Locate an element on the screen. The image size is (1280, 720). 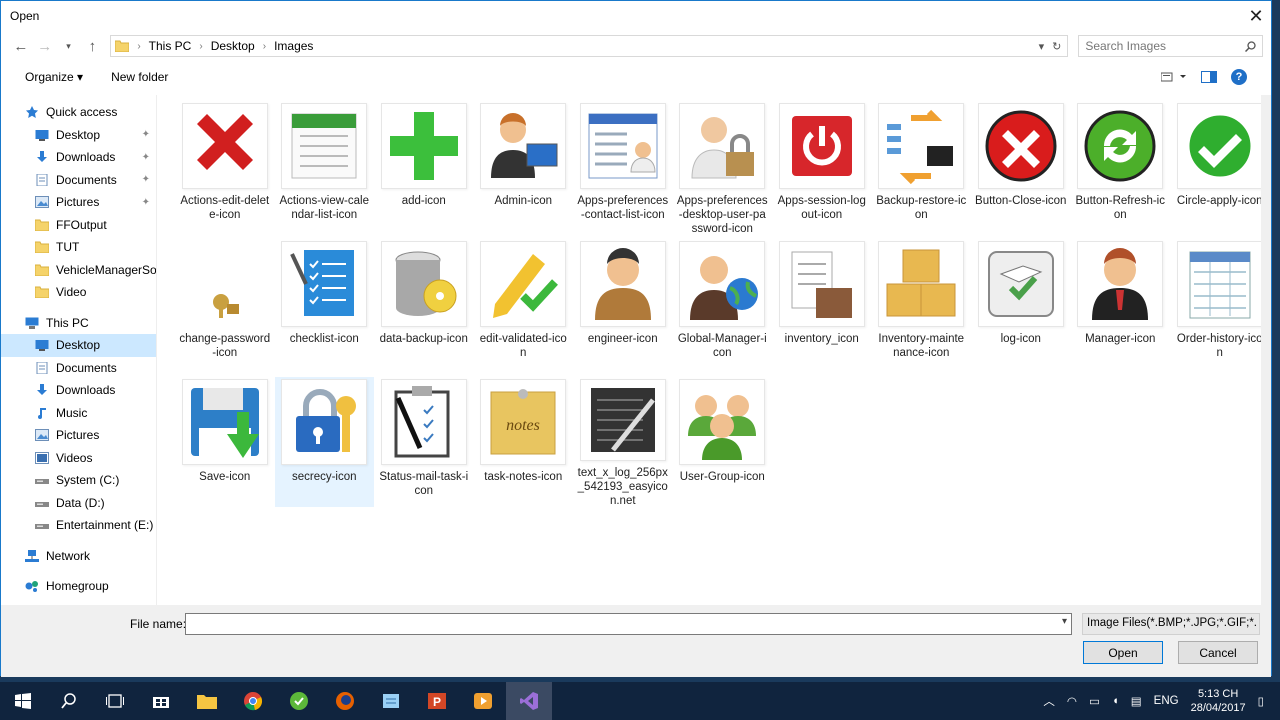
refresh-icon: ↻ is located at coordinates (1056, 46).